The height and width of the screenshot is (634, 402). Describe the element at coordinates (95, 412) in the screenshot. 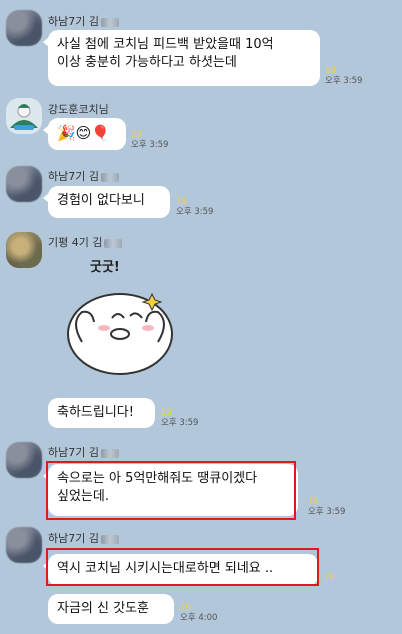

I see `message-text: 축하드립니다!` at that location.